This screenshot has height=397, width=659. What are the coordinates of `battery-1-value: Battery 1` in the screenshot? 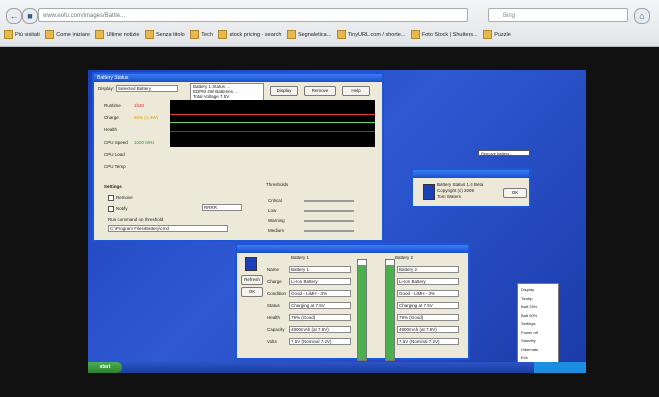 It's located at (320, 269).